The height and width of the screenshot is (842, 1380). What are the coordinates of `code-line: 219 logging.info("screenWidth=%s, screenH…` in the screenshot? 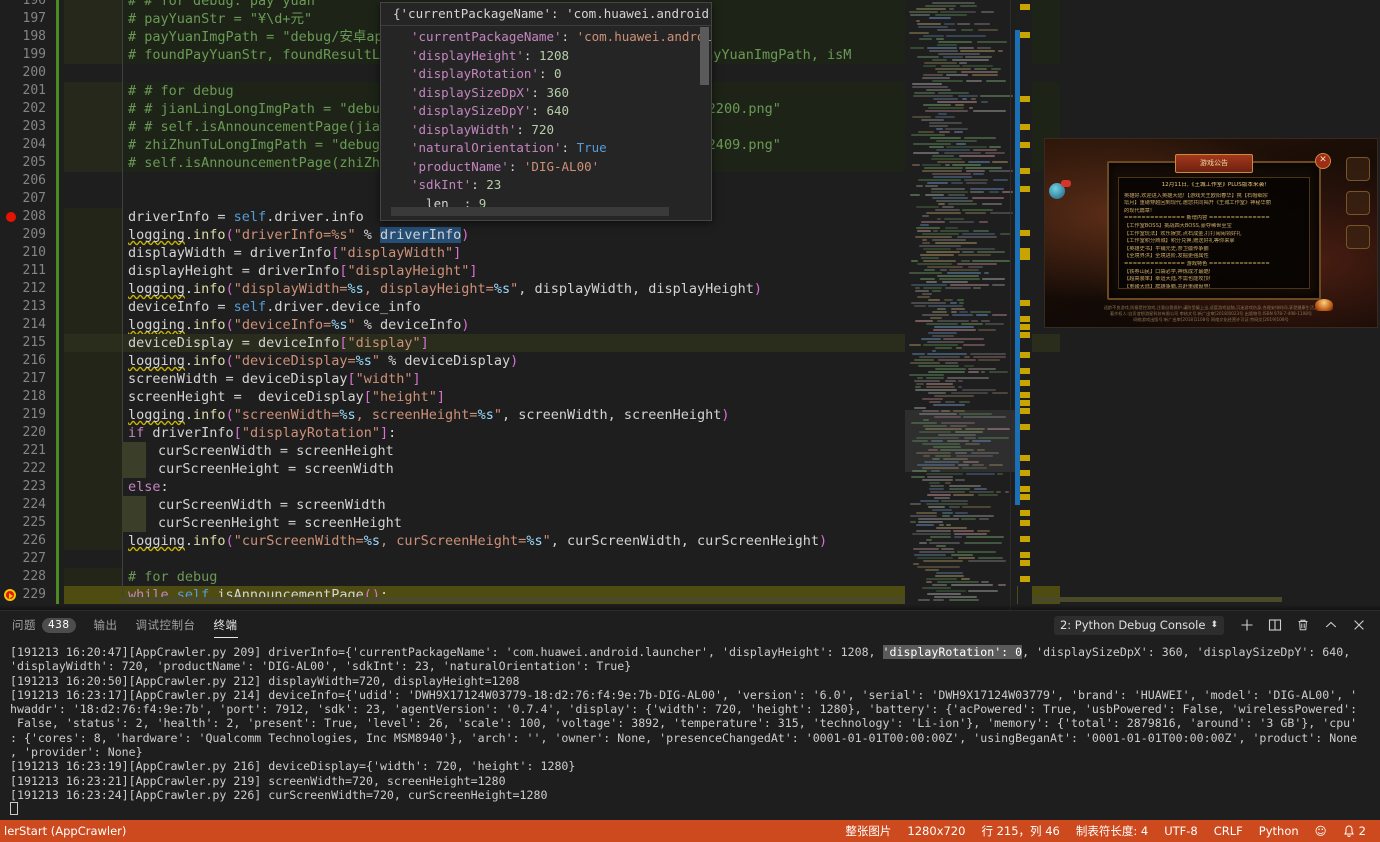 It's located at (530, 415).